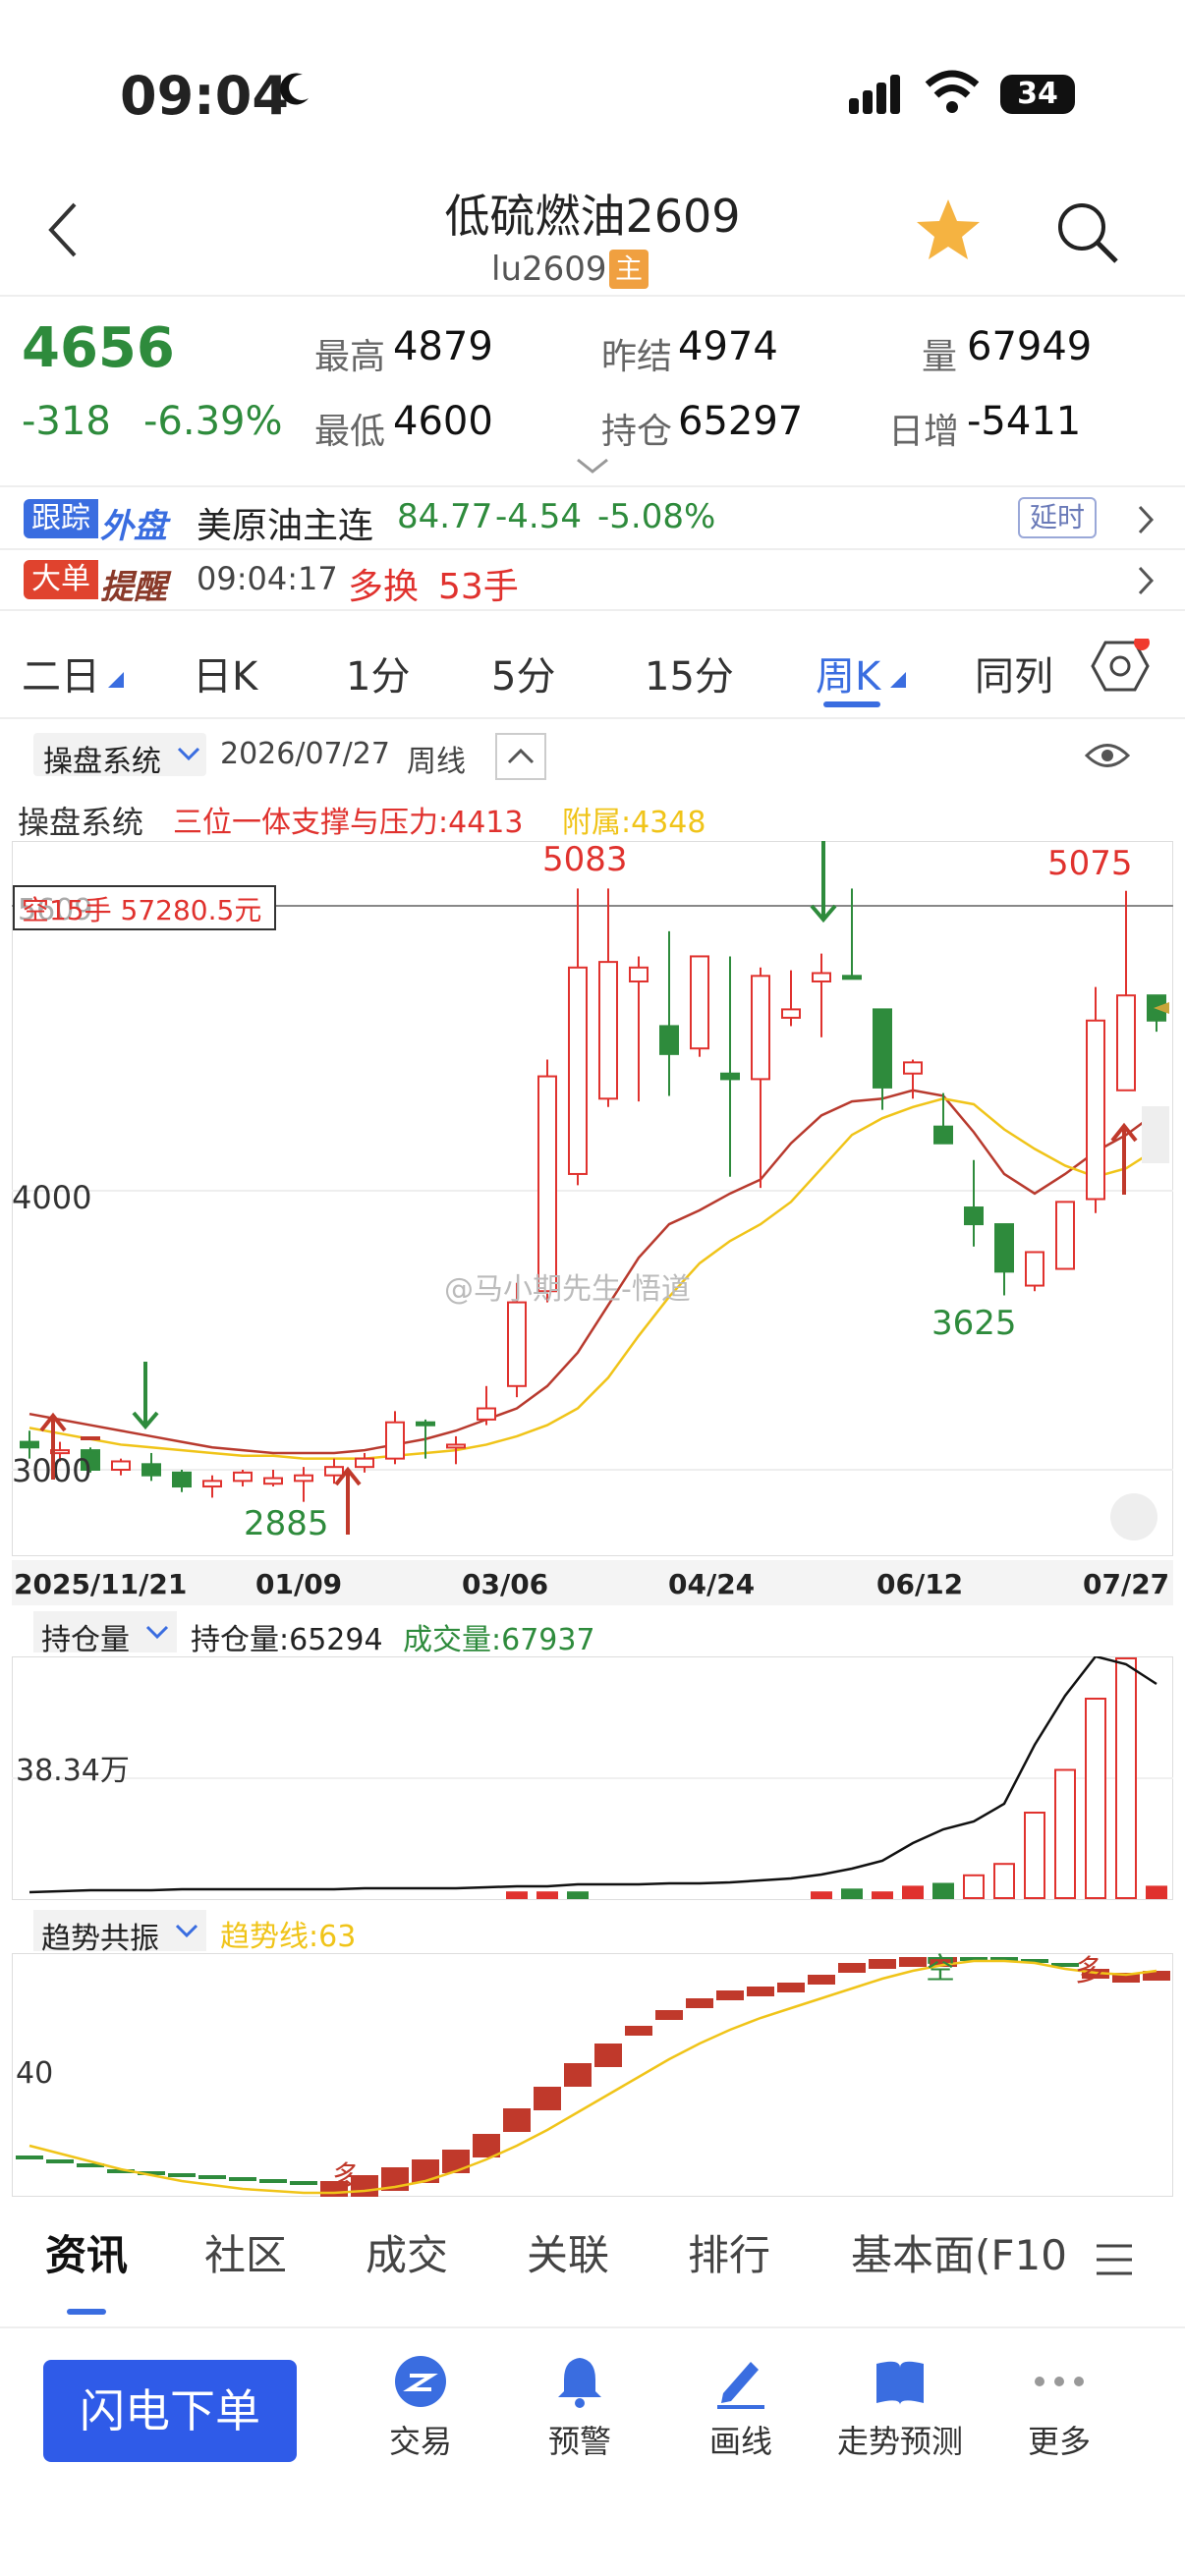 The width and height of the screenshot is (1185, 2576). I want to click on tab-news: 资讯, so click(87, 2252).